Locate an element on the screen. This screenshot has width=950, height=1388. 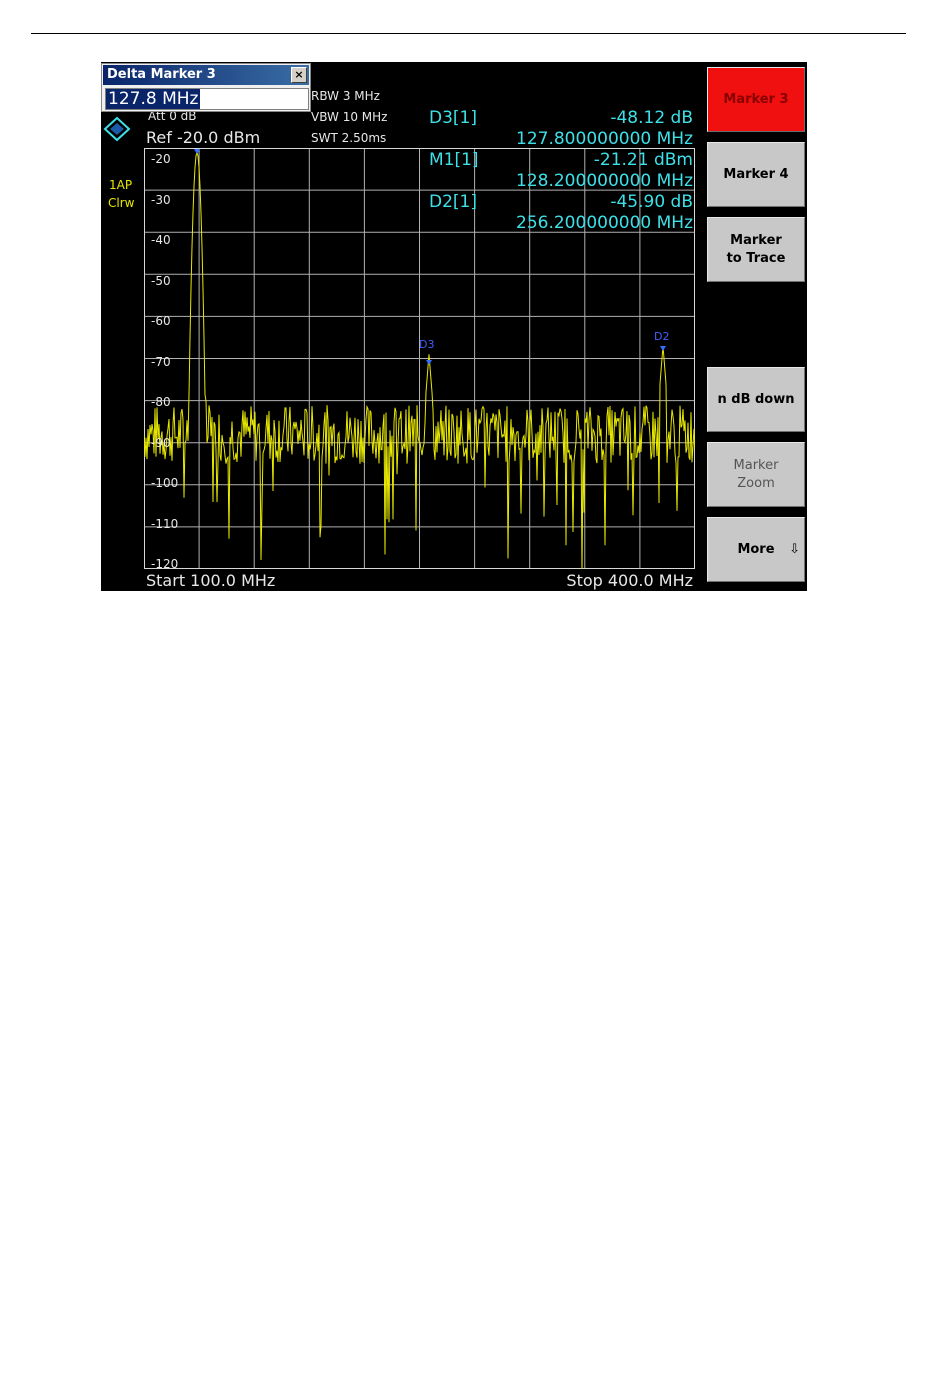
marker-d3-label: D3[1] is located at coordinates (453, 118).